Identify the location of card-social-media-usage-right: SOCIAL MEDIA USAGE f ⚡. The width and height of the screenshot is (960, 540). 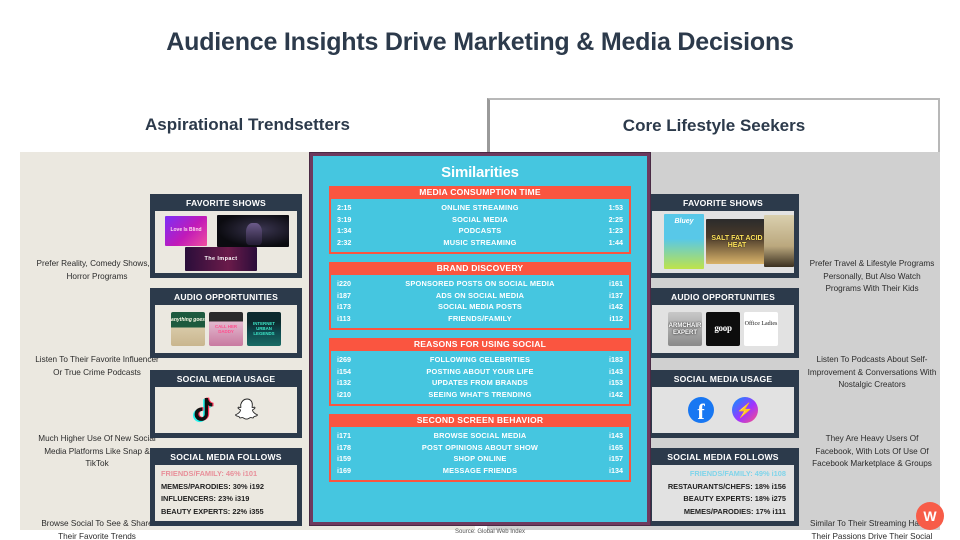
(723, 404).